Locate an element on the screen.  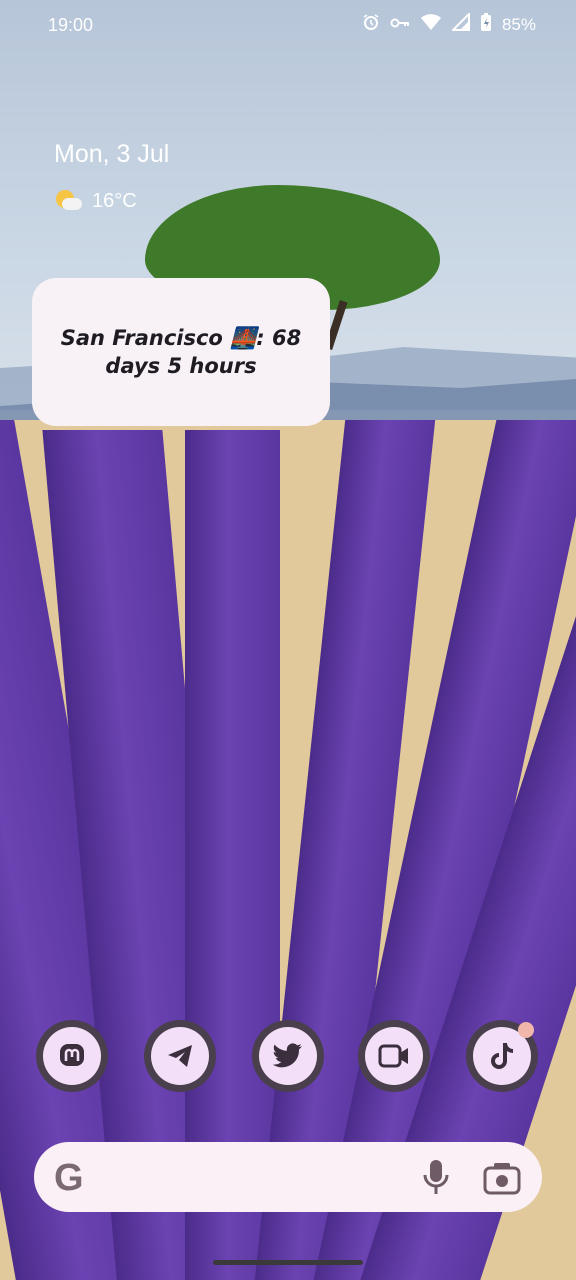
dock-app-telegram is located at coordinates (180, 1056).